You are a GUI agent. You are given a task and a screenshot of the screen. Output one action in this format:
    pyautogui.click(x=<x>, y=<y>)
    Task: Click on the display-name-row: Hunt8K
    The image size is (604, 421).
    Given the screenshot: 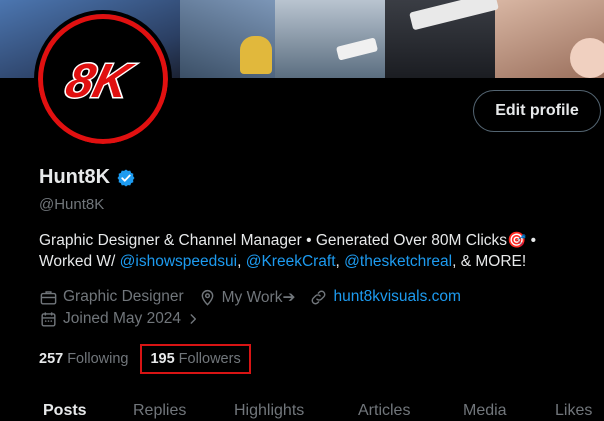 What is the action you would take?
    pyautogui.click(x=87, y=177)
    